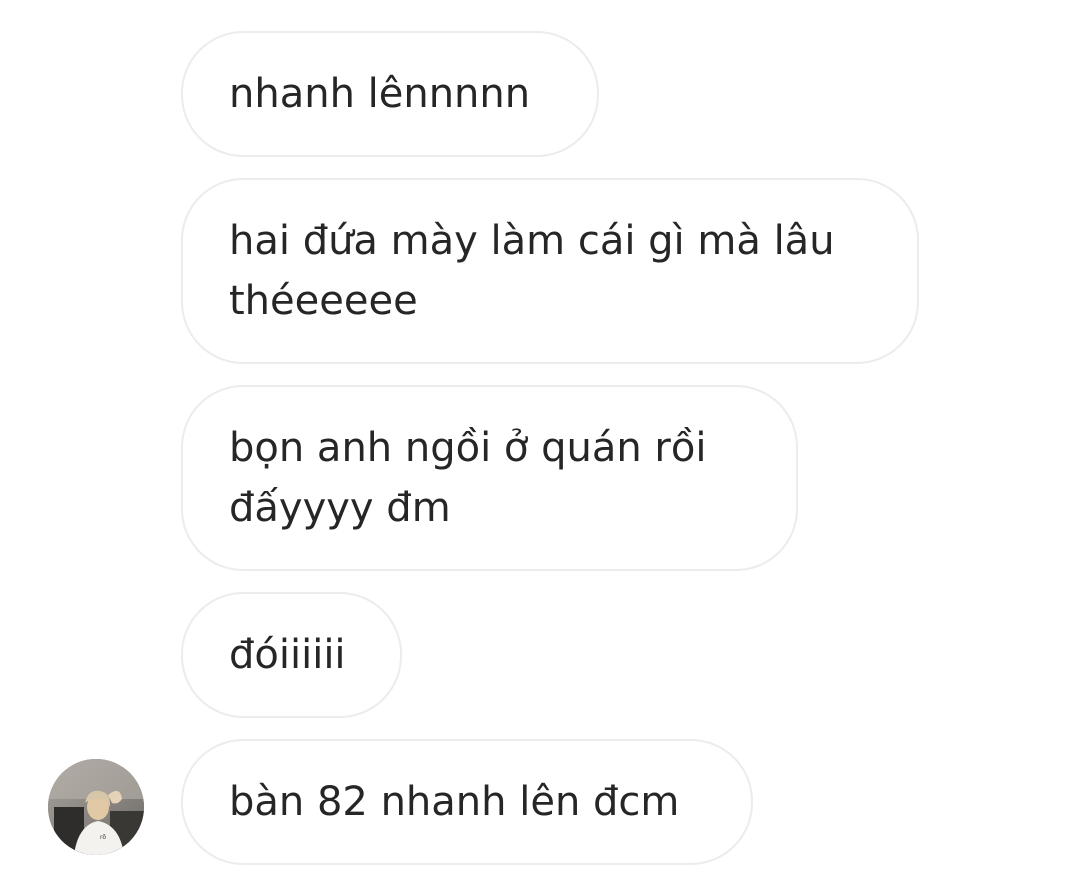 The height and width of the screenshot is (876, 1080). Describe the element at coordinates (380, 94) in the screenshot. I see `message-text: nhanh lênnnnn` at that location.